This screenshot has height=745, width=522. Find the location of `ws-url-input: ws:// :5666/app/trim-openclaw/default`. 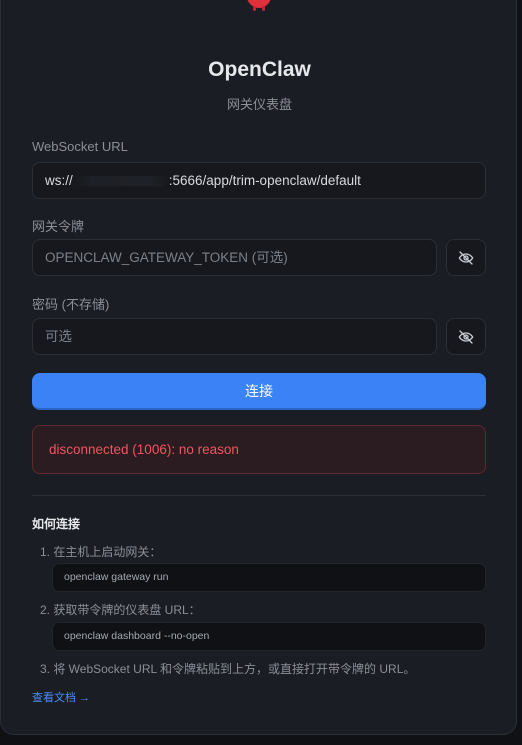

ws-url-input: ws:// :5666/app/trim-openclaw/default is located at coordinates (259, 180).